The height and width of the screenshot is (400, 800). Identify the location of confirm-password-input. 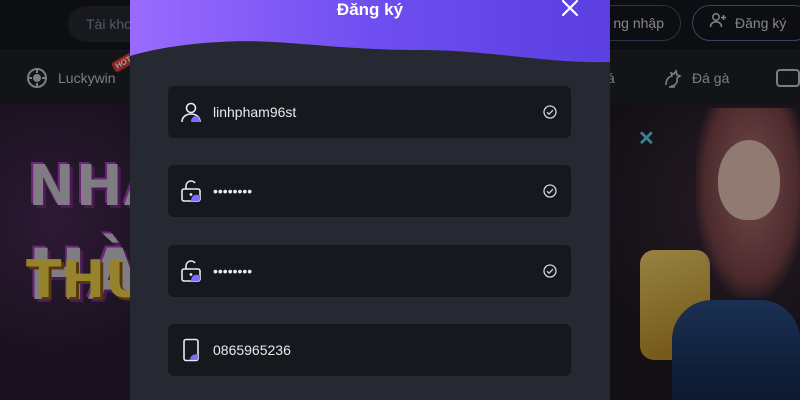
(377, 271).